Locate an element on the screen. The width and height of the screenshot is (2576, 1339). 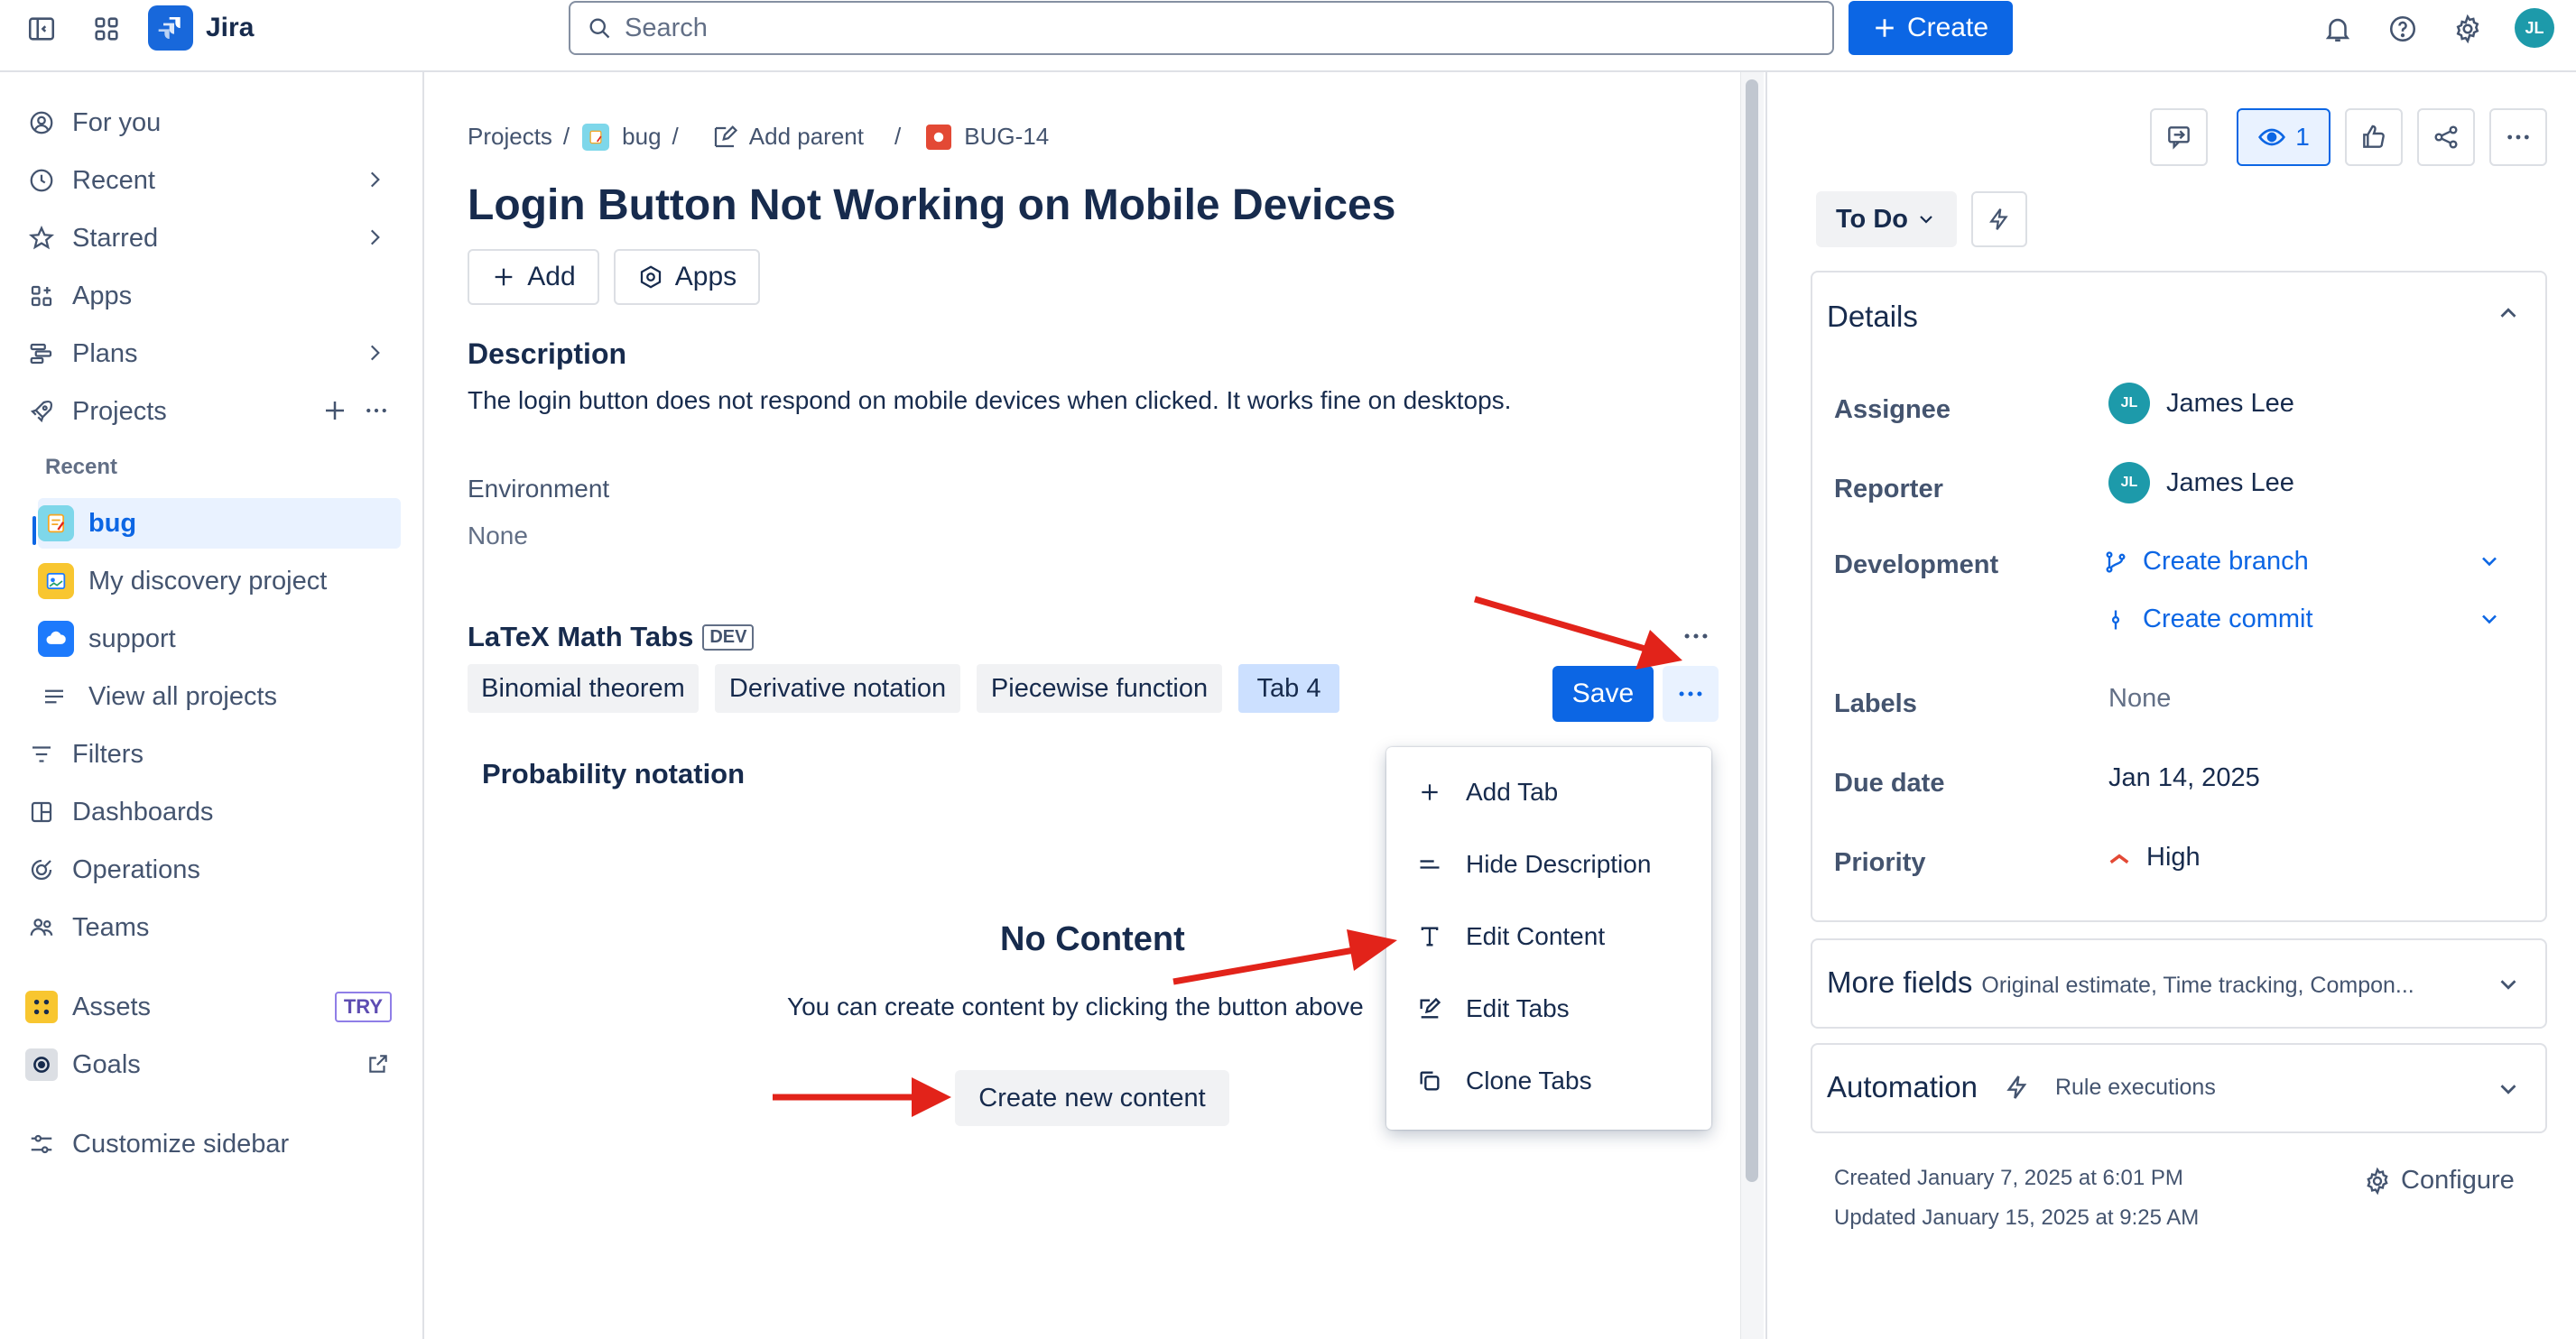
configure-button: Configure is located at coordinates (2439, 1181).